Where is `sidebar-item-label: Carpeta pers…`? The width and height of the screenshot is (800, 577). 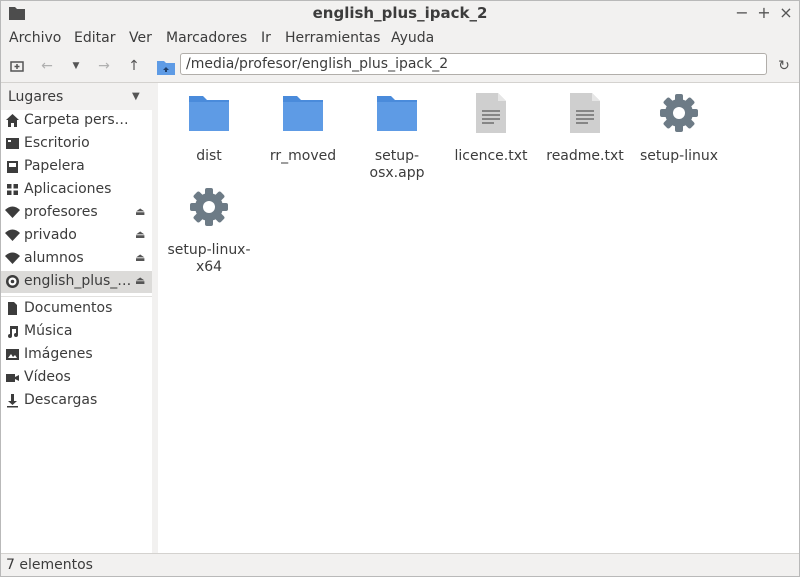 sidebar-item-label: Carpeta pers… is located at coordinates (76, 120).